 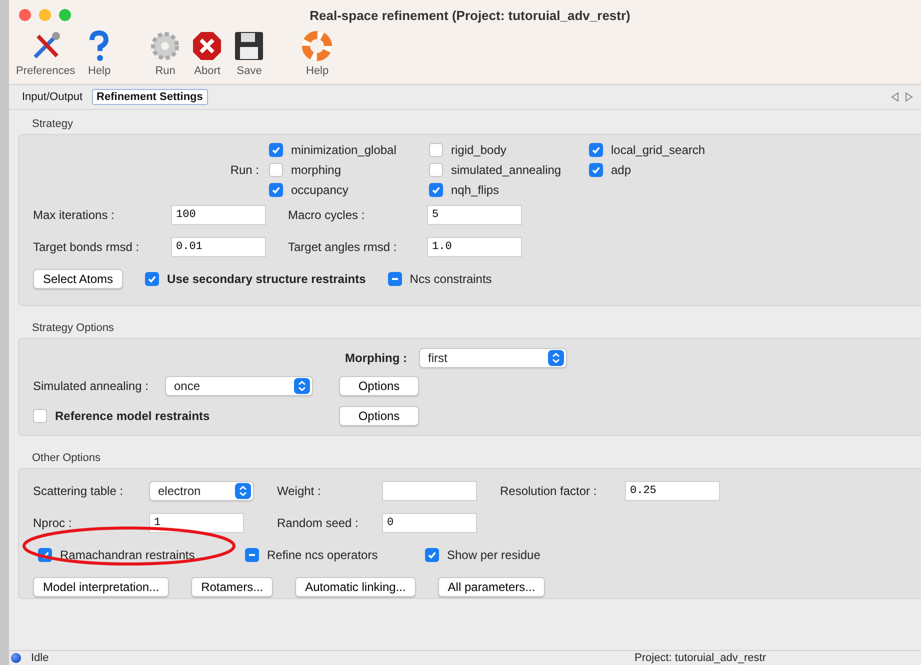 I want to click on checkbox-label: Ncs constraints, so click(x=451, y=279).